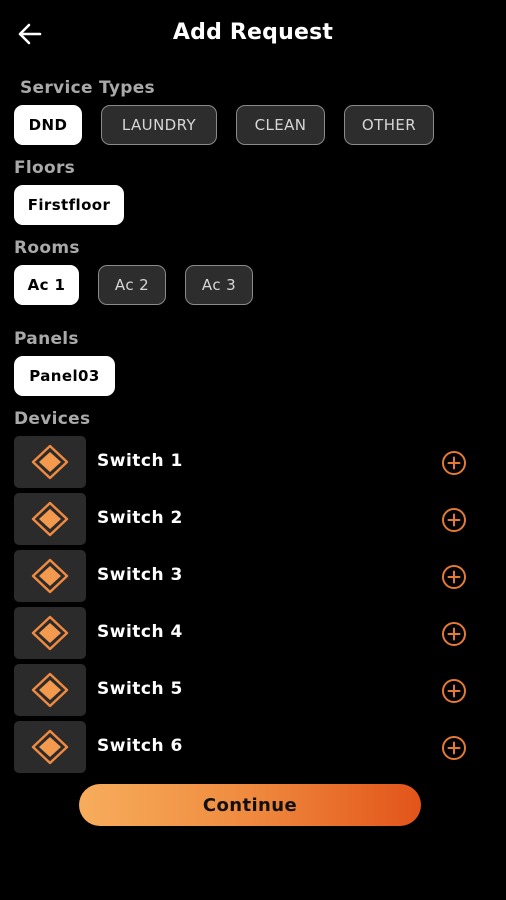 This screenshot has width=506, height=900. I want to click on device-row-switch-3: Switch 3, so click(249, 576).